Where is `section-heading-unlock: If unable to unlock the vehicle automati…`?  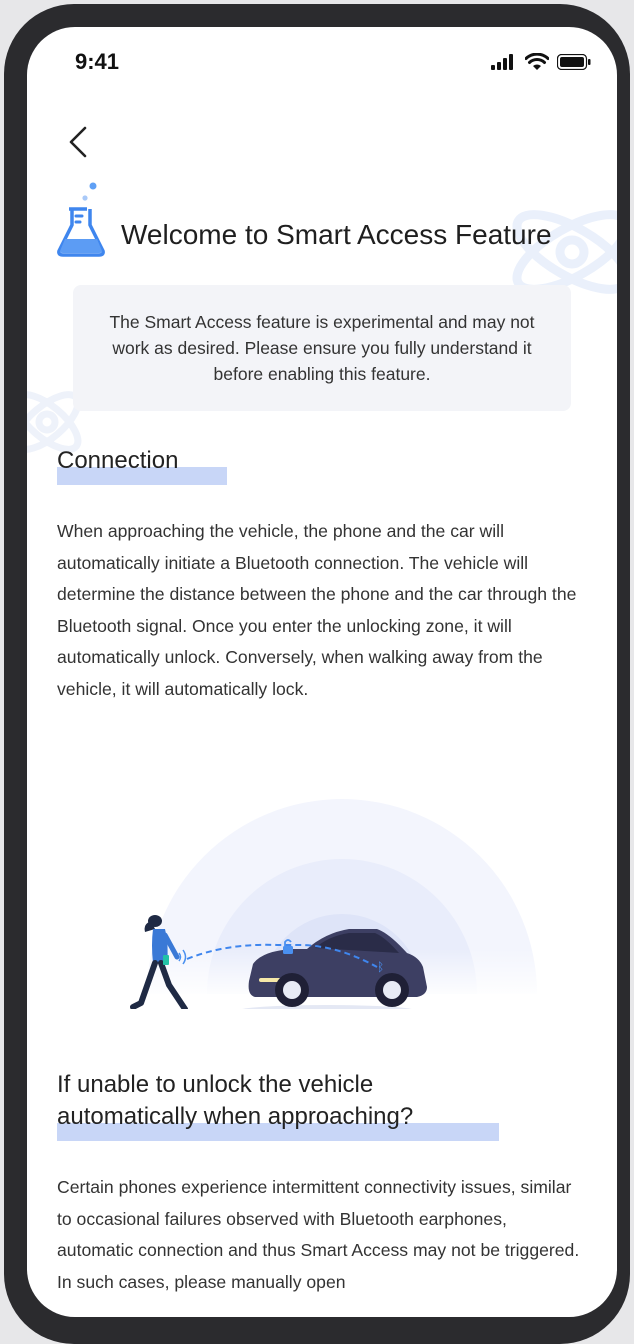 section-heading-unlock: If unable to unlock the vehicle automati… is located at coordinates (235, 1100).